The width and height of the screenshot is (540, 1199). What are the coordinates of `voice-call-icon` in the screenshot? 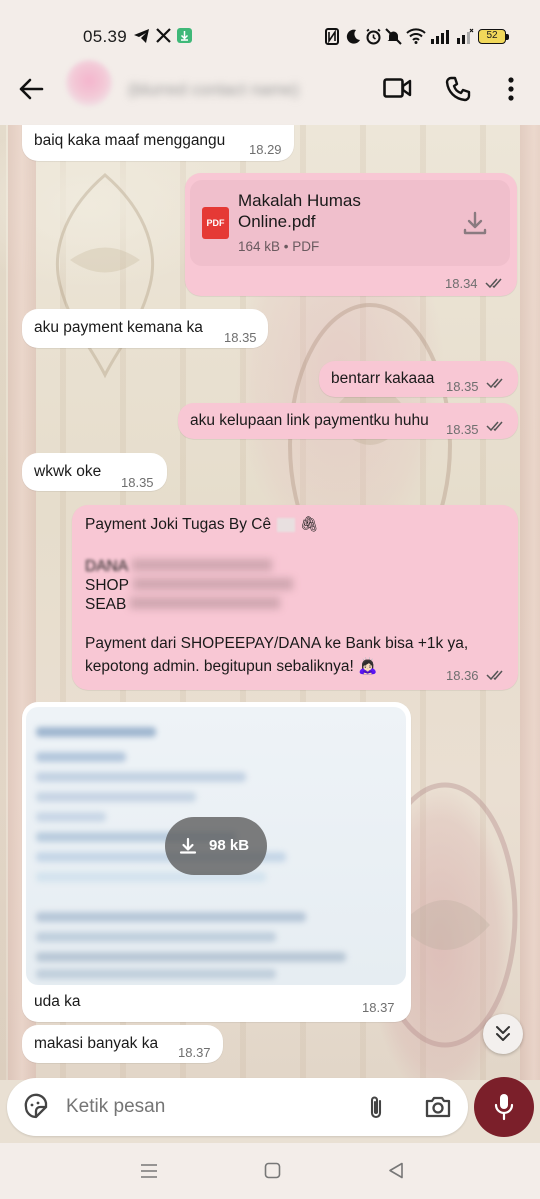 It's located at (458, 89).